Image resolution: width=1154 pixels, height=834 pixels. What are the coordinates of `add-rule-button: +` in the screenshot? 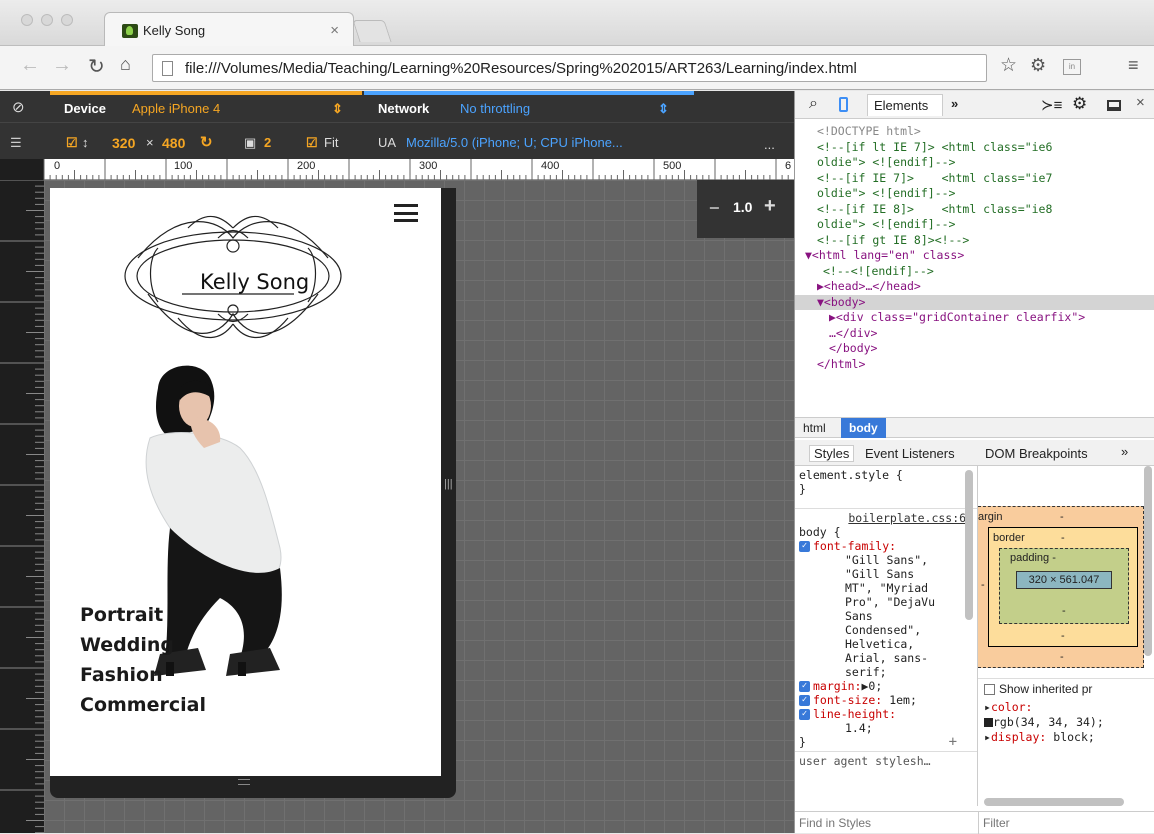 It's located at (953, 742).